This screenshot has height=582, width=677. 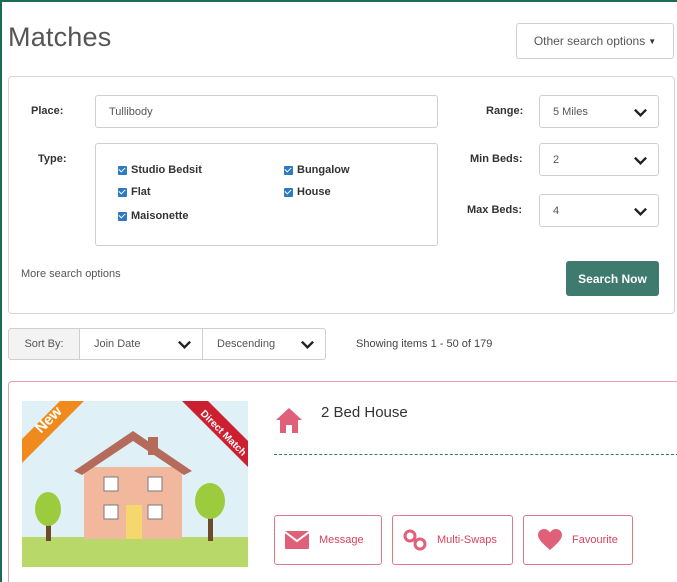 I want to click on sort-by-label: Sort By:, so click(x=44, y=344).